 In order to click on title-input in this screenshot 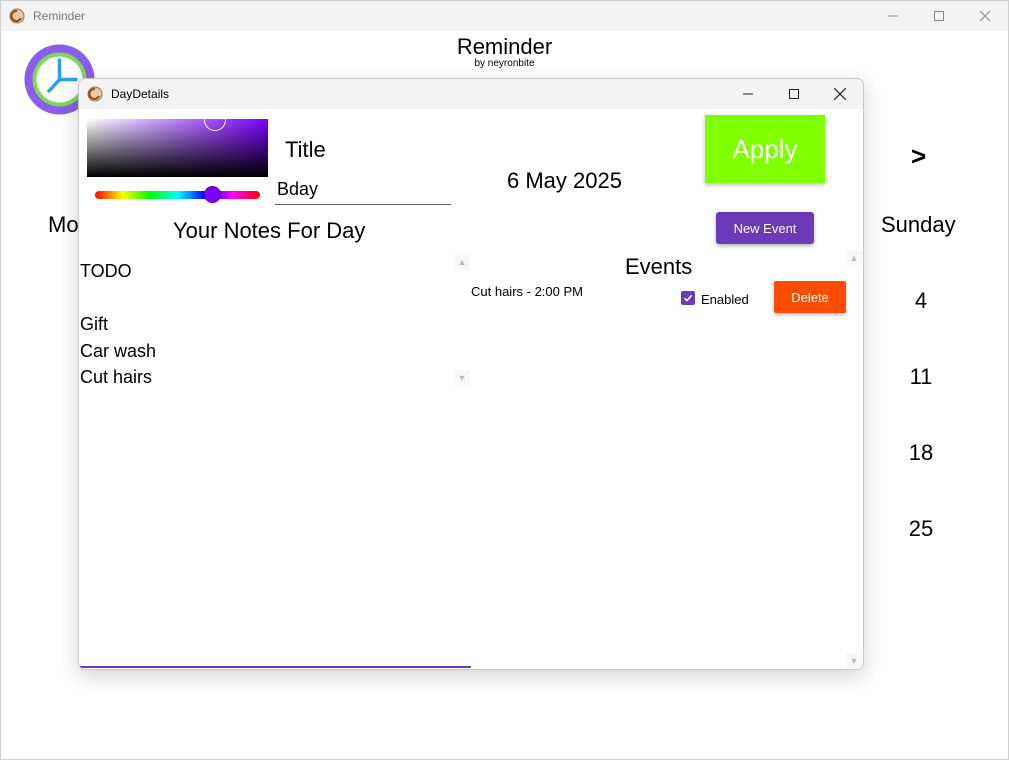, I will do `click(363, 190)`.